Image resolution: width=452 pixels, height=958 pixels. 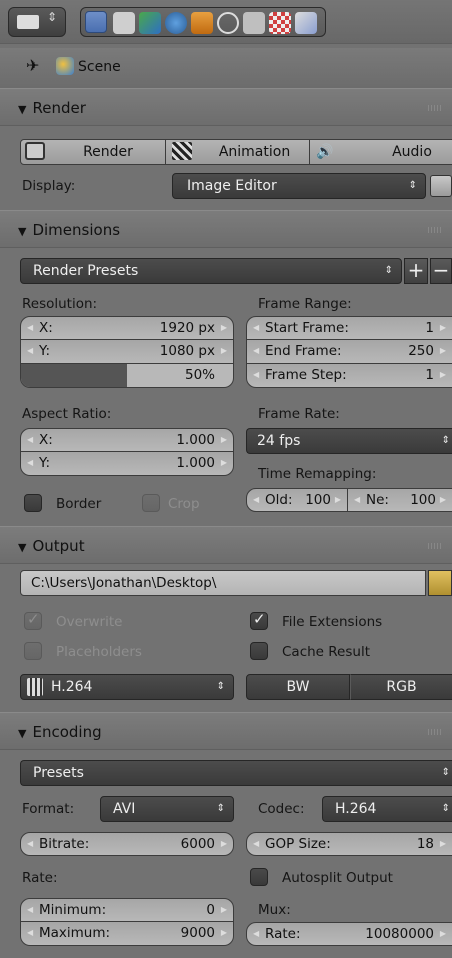 What do you see at coordinates (127, 934) in the screenshot?
I see `rate-maximum-field: ◀ Maximum: 9000 ▶` at bounding box center [127, 934].